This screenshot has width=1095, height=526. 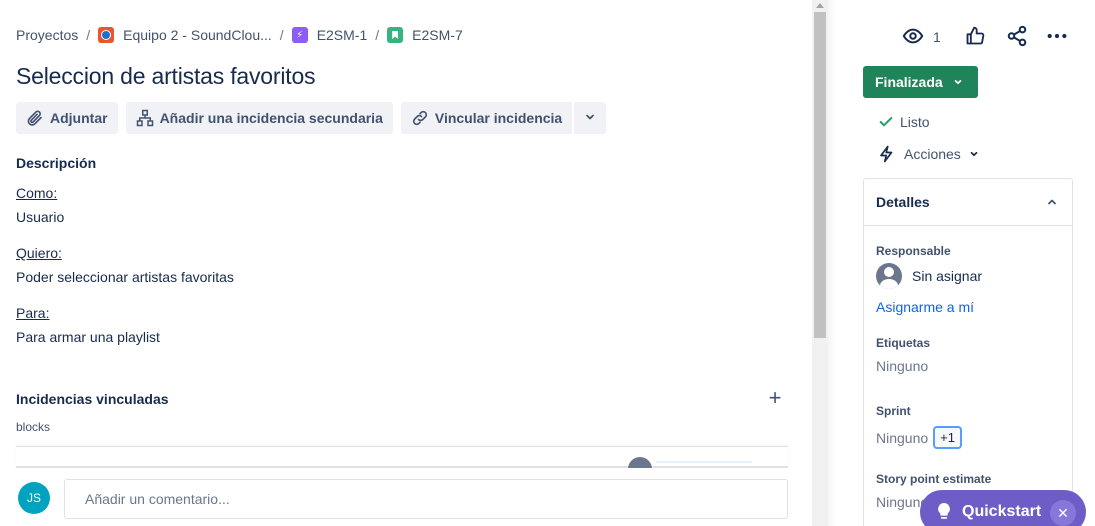 I want to click on share-icon, so click(x=1017, y=37).